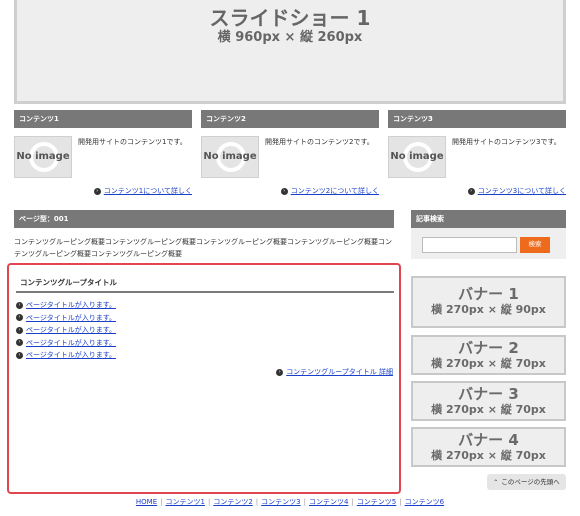  Describe the element at coordinates (488, 309) in the screenshot. I see `banner-size: 横 270px × 縦 90px` at that location.